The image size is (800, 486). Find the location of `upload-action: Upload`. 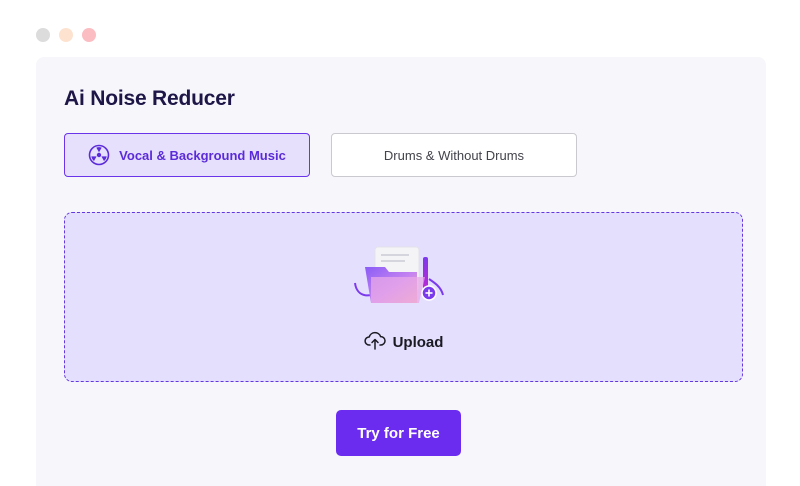

upload-action: Upload is located at coordinates (403, 342).